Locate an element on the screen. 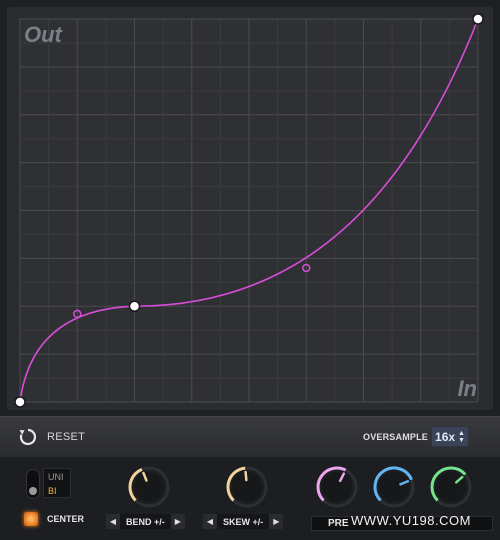 This screenshot has height=540, width=500. reset-button: RESET is located at coordinates (51, 437).